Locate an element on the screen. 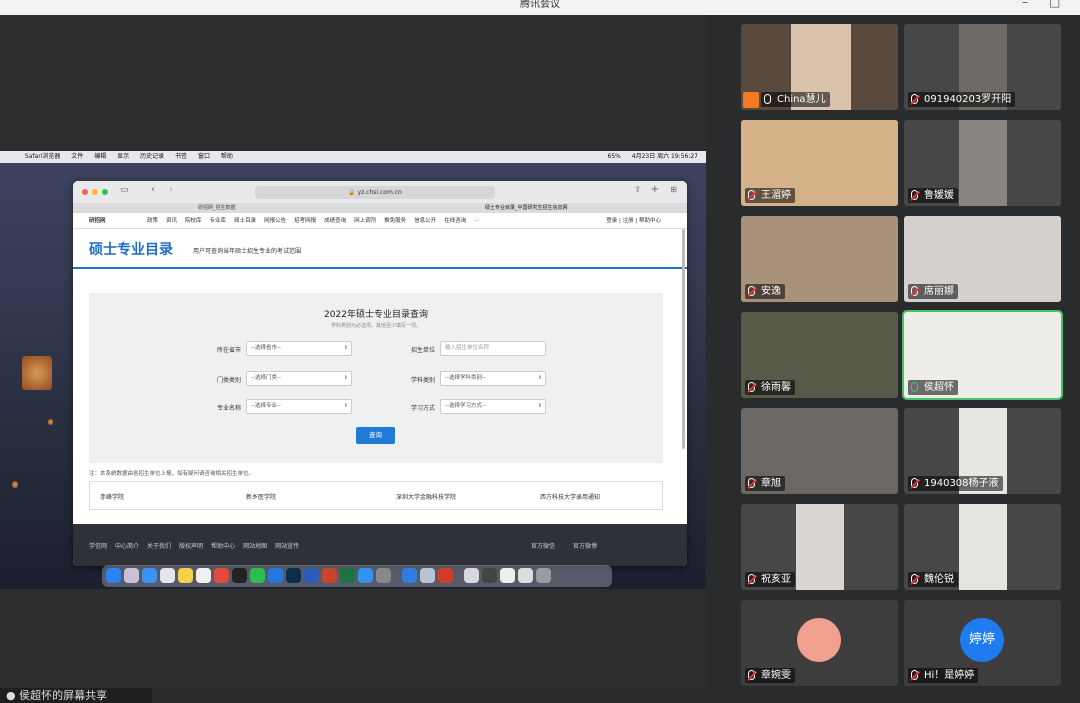  folder-icon is located at coordinates (471, 575).